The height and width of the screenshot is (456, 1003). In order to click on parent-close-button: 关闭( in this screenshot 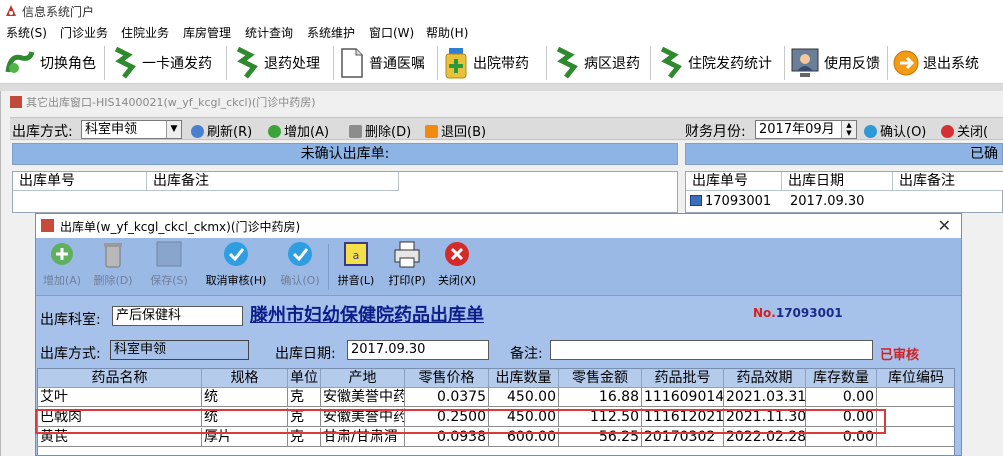, I will do `click(964, 130)`.